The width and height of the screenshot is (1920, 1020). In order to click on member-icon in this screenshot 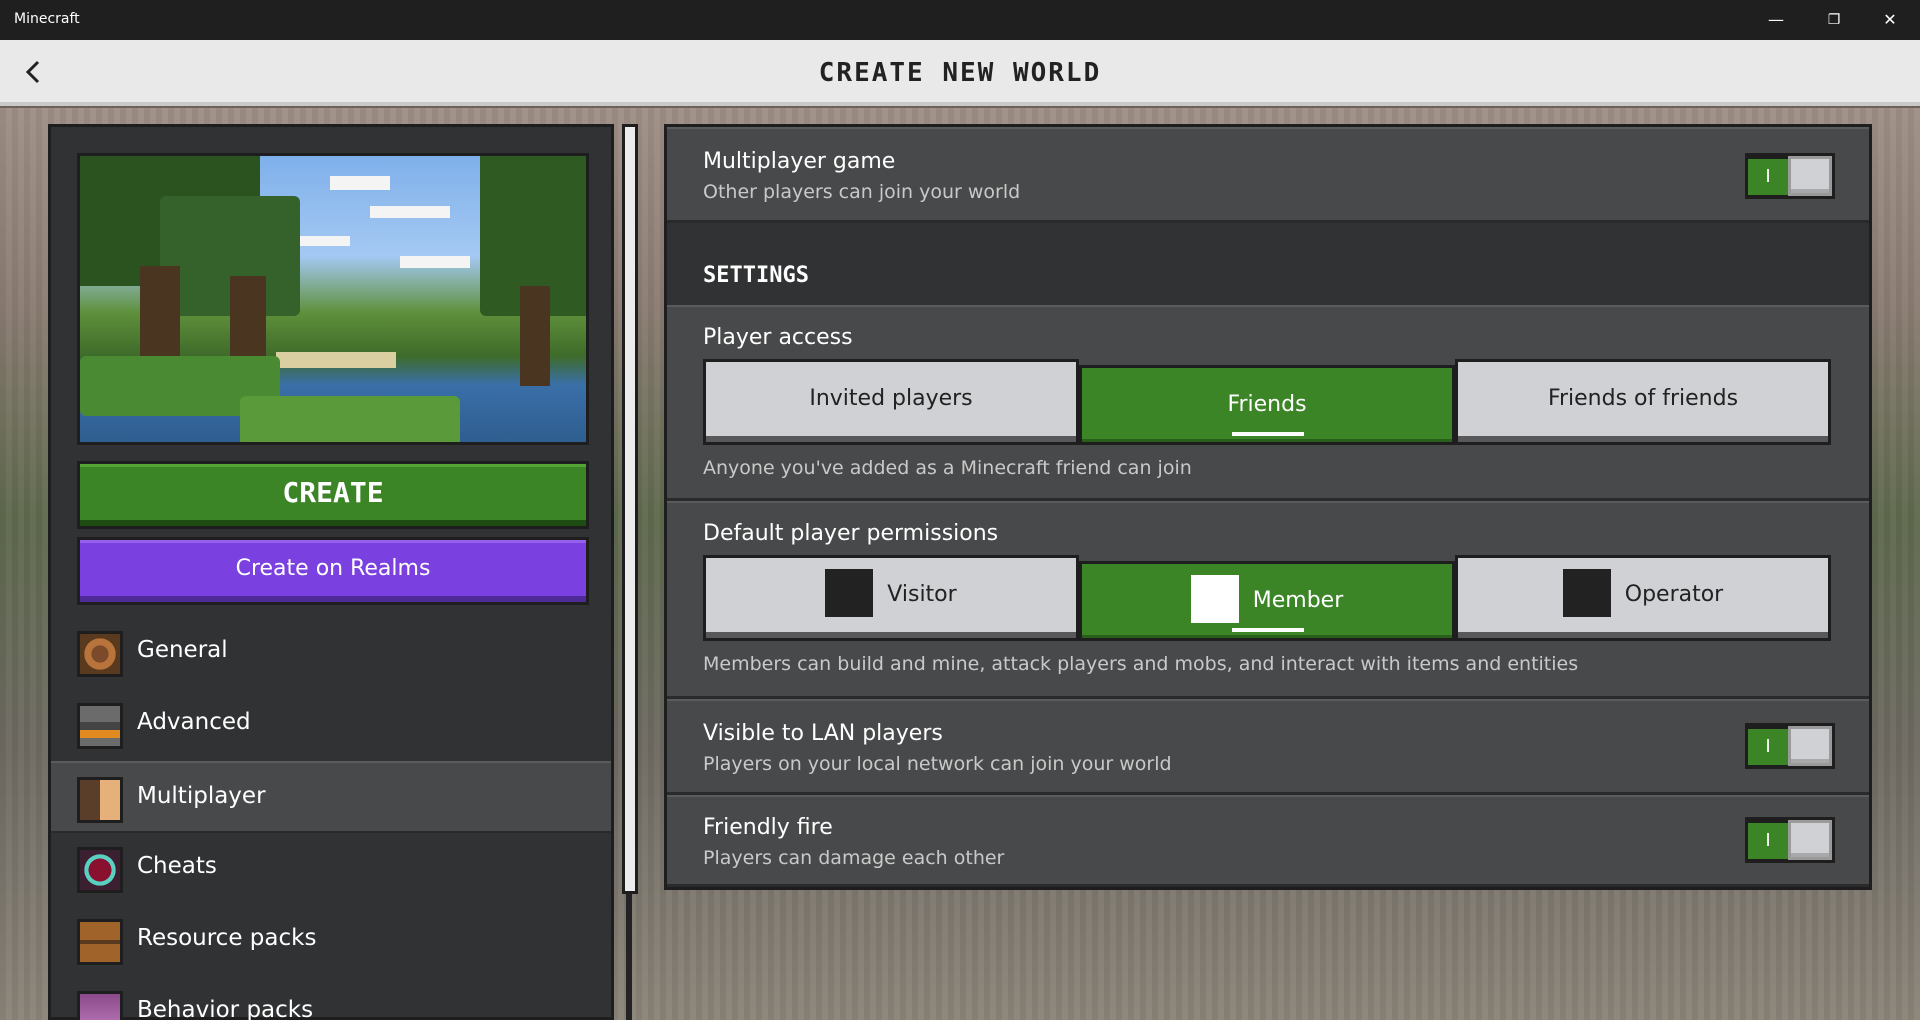, I will do `click(1214, 599)`.